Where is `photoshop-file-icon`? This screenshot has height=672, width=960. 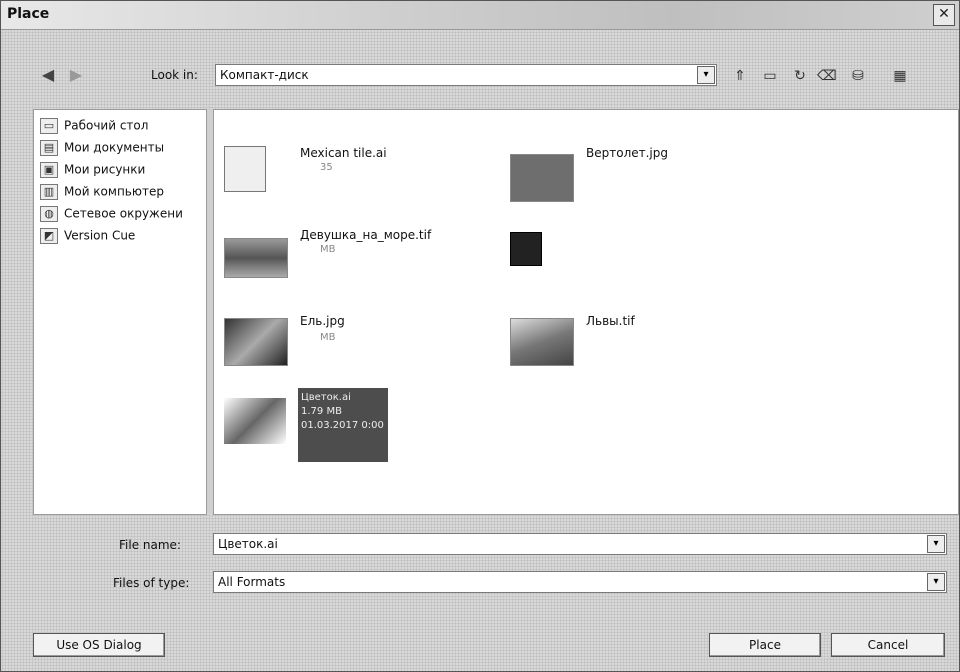 photoshop-file-icon is located at coordinates (526, 249).